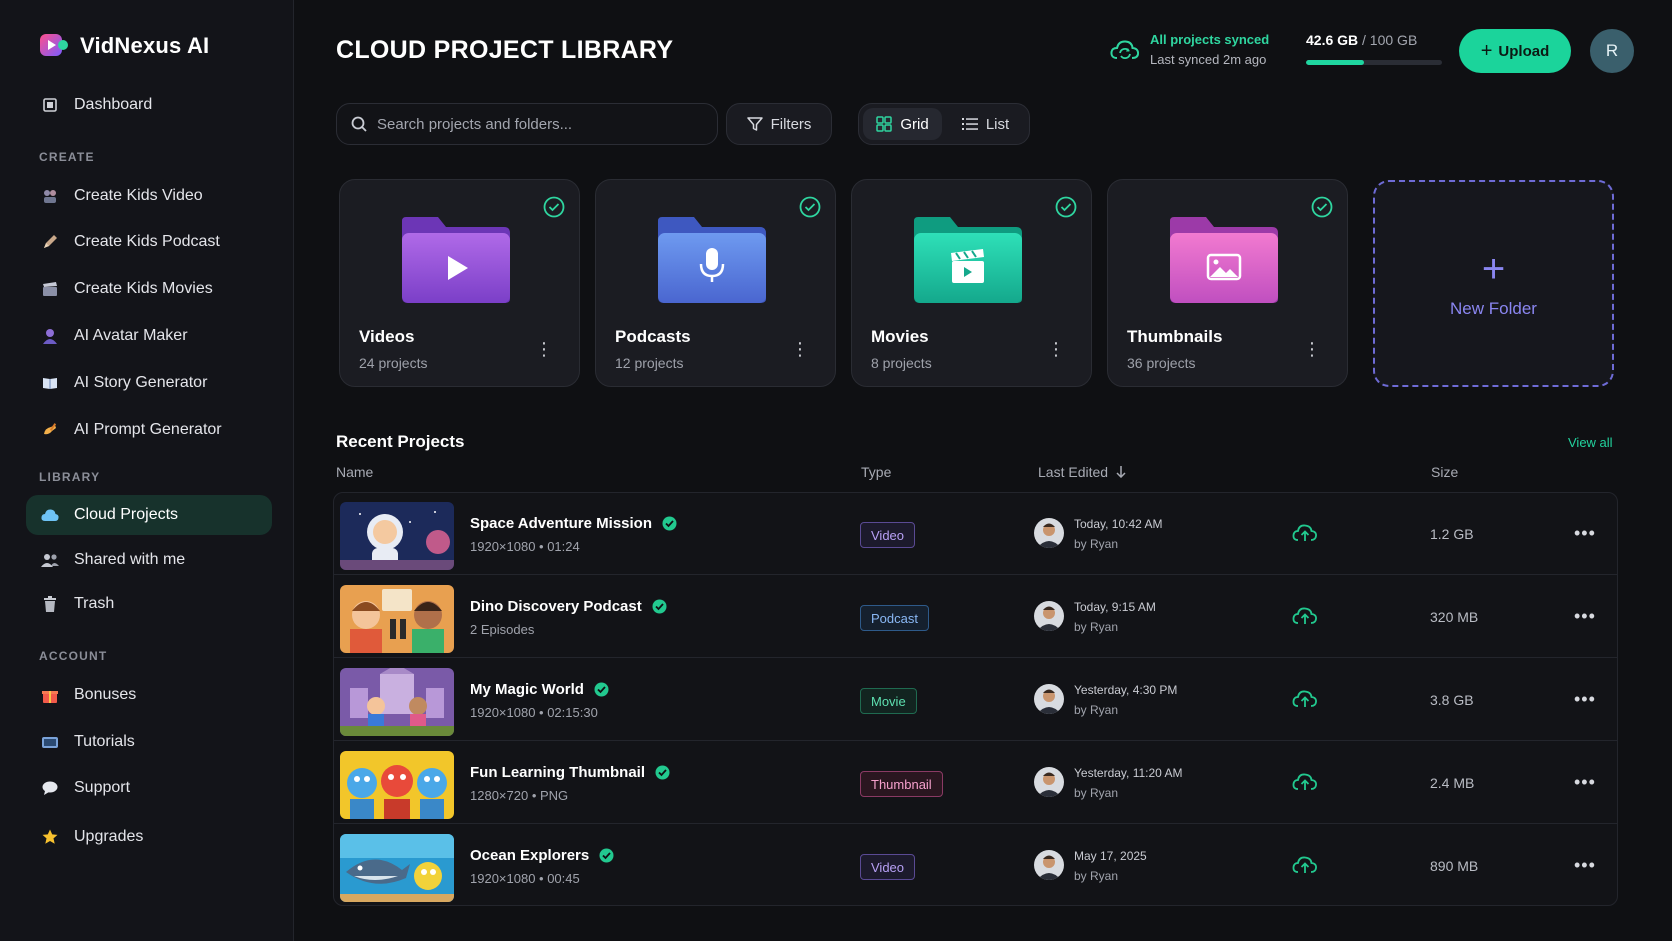 This screenshot has width=1672, height=941. I want to click on sidebar-item-label: AI Story Generator, so click(141, 382).